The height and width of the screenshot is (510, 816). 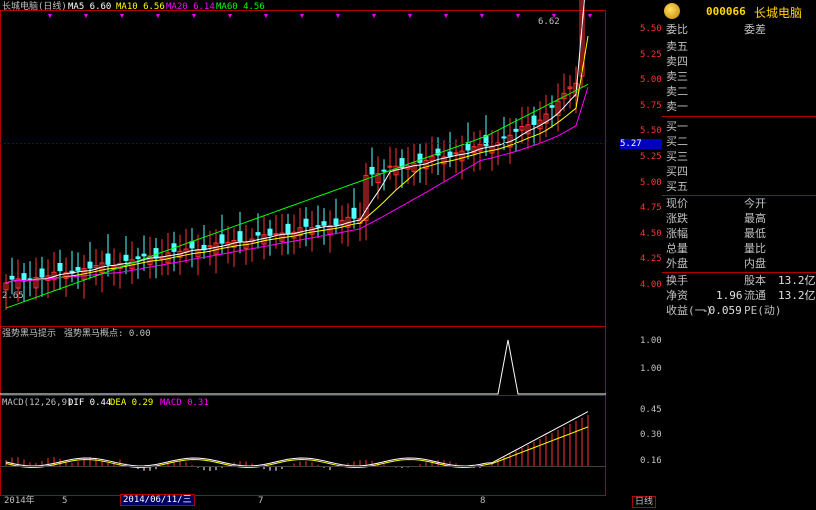 What do you see at coordinates (677, 218) in the screenshot?
I see `stat-label: 涨跌` at bounding box center [677, 218].